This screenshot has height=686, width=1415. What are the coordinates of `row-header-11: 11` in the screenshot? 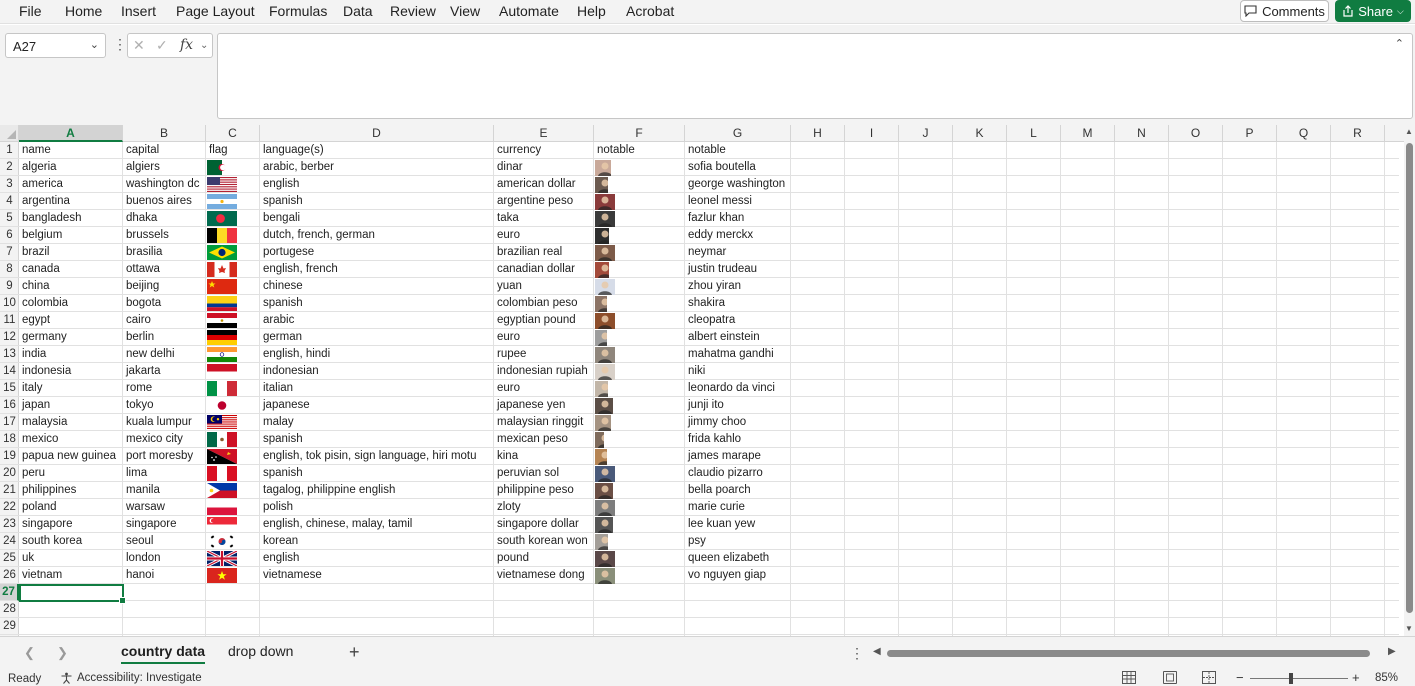 It's located at (9, 320).